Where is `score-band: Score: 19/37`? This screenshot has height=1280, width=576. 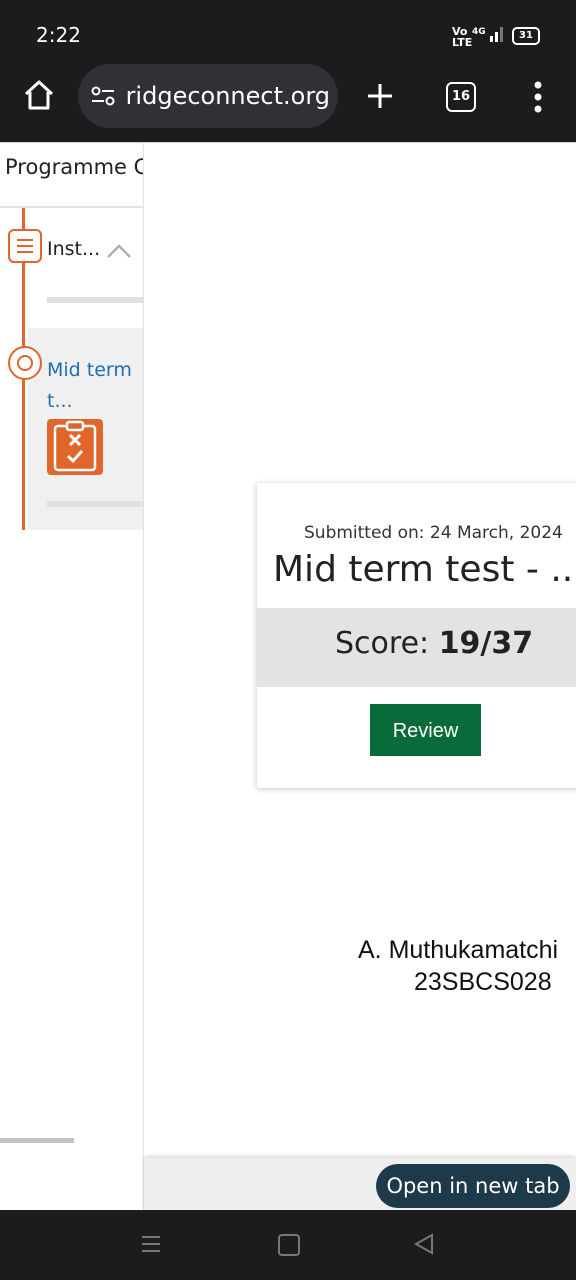 score-band: Score: 19/37 is located at coordinates (416, 647).